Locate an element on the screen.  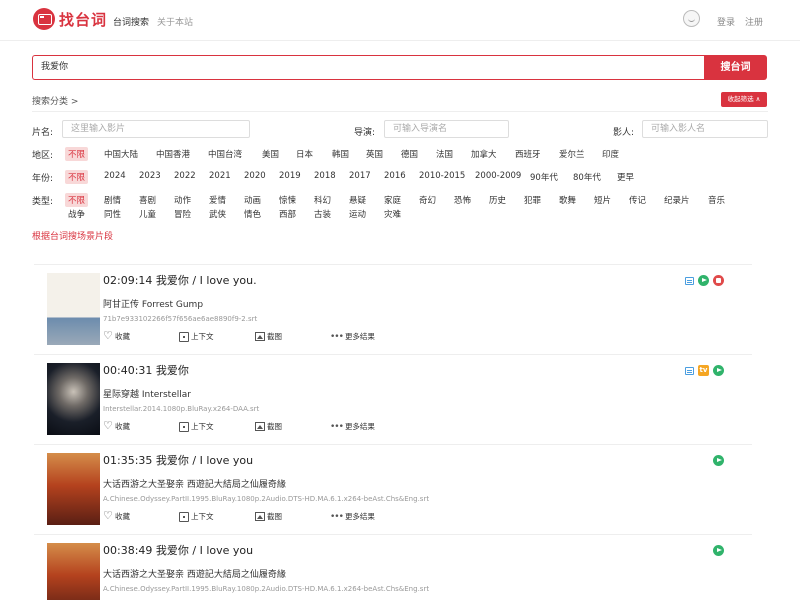
type-chip-4: 爱情 is located at coordinates (217, 200).